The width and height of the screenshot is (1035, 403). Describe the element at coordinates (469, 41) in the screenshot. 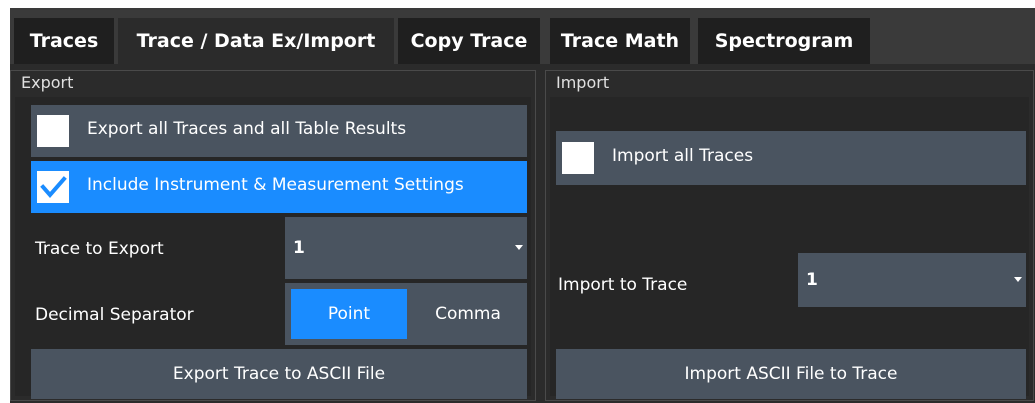

I see `tab-copy-trace: Copy Trace` at that location.